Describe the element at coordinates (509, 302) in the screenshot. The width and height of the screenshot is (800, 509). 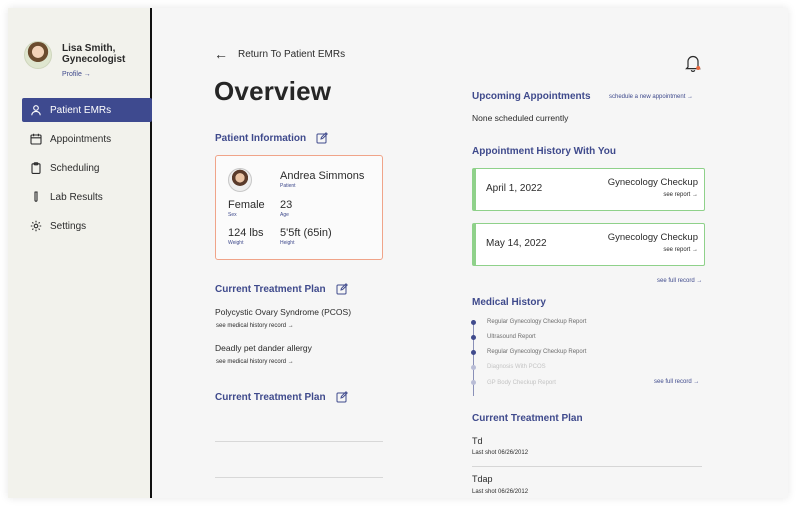
I see `medical-history-heading: Medical History` at that location.